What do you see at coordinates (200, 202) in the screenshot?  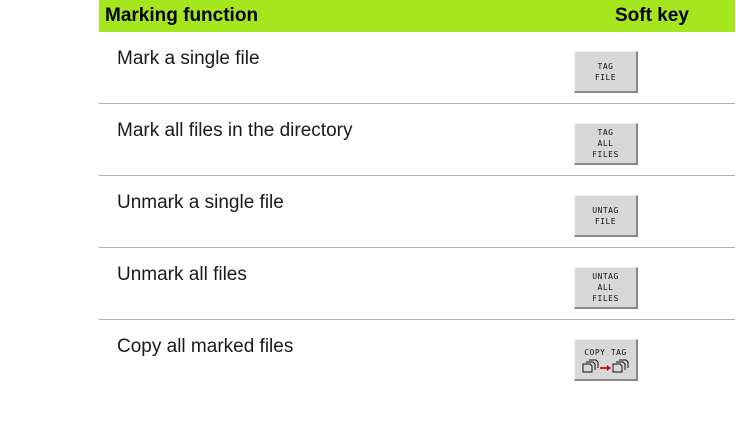 I see `row-label: Unmark a single file` at bounding box center [200, 202].